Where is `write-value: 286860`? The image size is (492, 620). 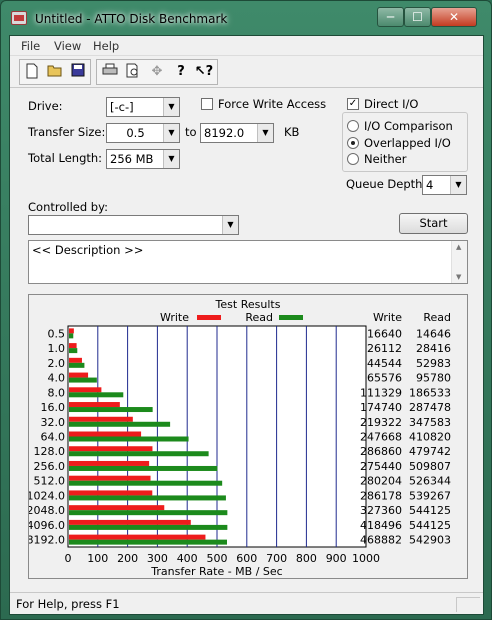
write-value: 286860 is located at coordinates (381, 451).